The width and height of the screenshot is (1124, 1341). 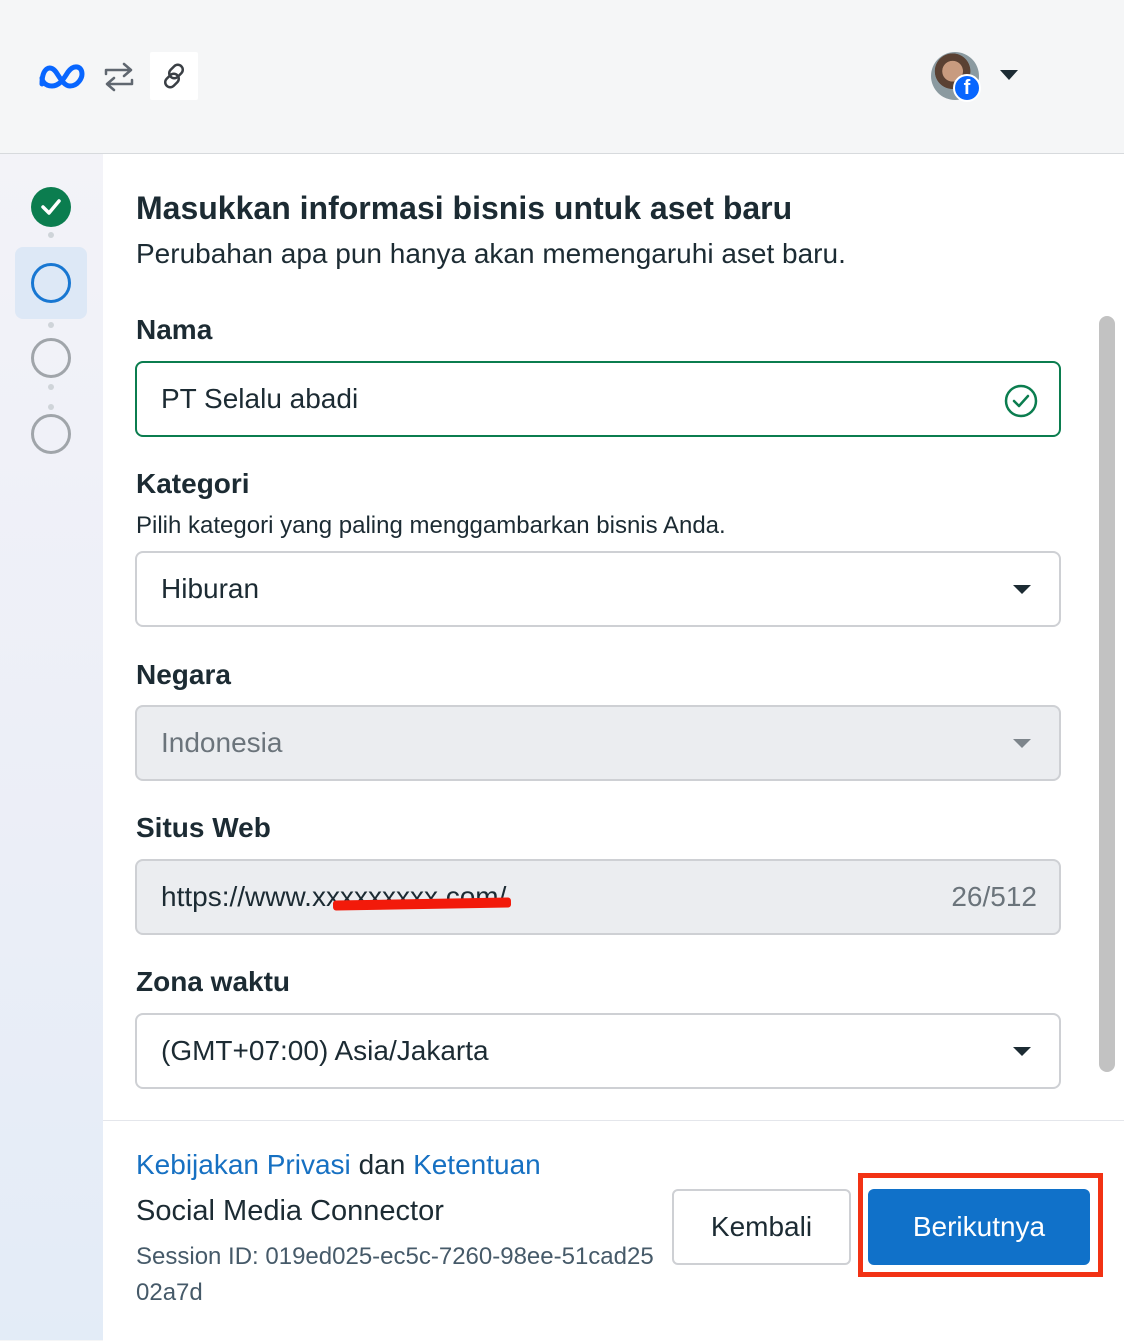 What do you see at coordinates (382, 1164) in the screenshot?
I see `and-text: dan` at bounding box center [382, 1164].